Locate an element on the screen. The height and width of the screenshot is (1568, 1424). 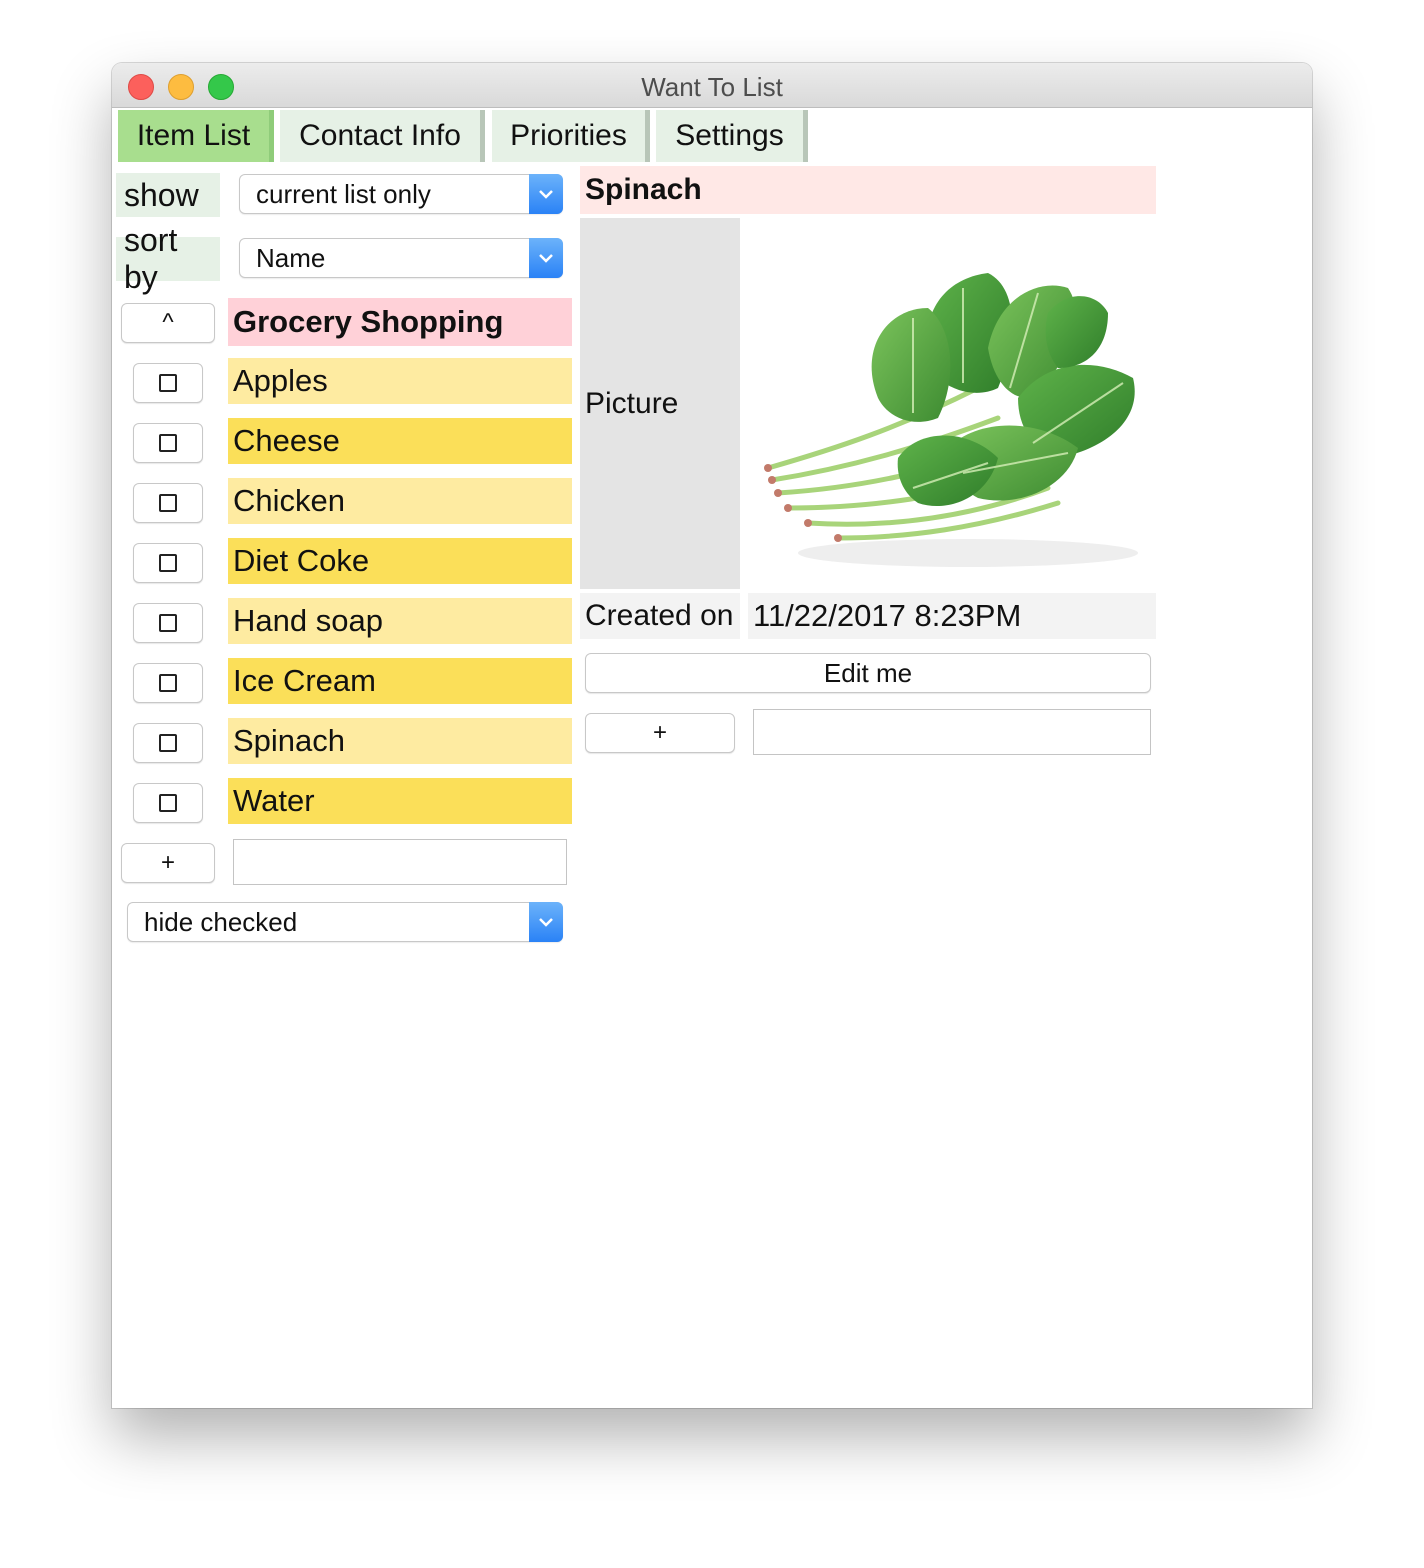
tab-label: Contact Info is located at coordinates (380, 135).